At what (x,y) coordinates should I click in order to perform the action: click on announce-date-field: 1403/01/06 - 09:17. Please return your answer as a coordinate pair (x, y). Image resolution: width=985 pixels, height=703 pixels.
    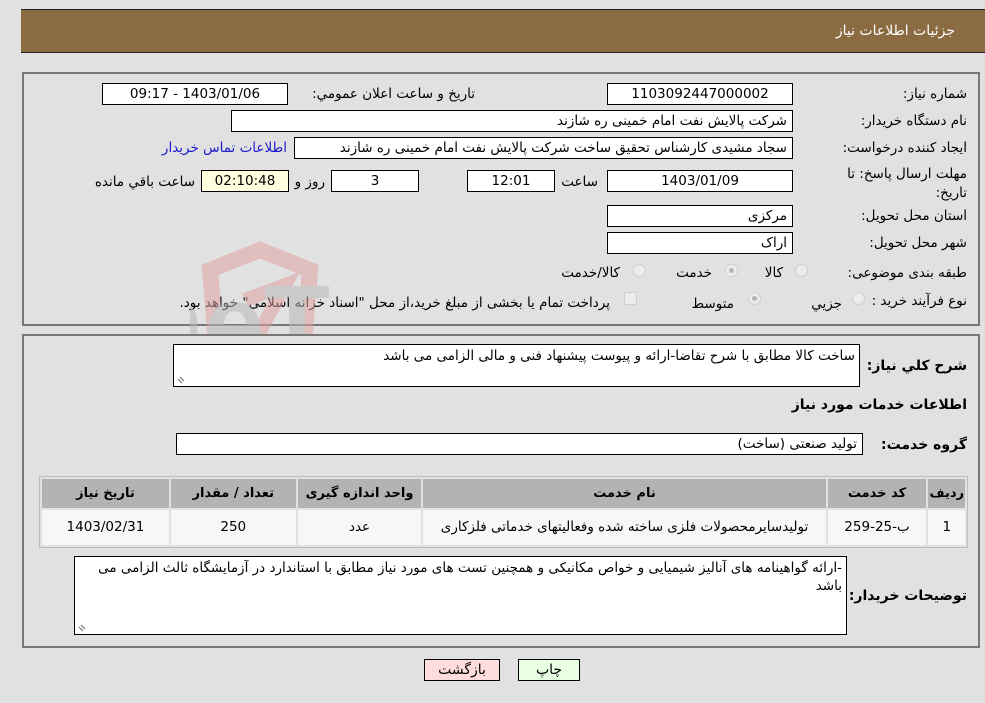
    Looking at the image, I should click on (195, 94).